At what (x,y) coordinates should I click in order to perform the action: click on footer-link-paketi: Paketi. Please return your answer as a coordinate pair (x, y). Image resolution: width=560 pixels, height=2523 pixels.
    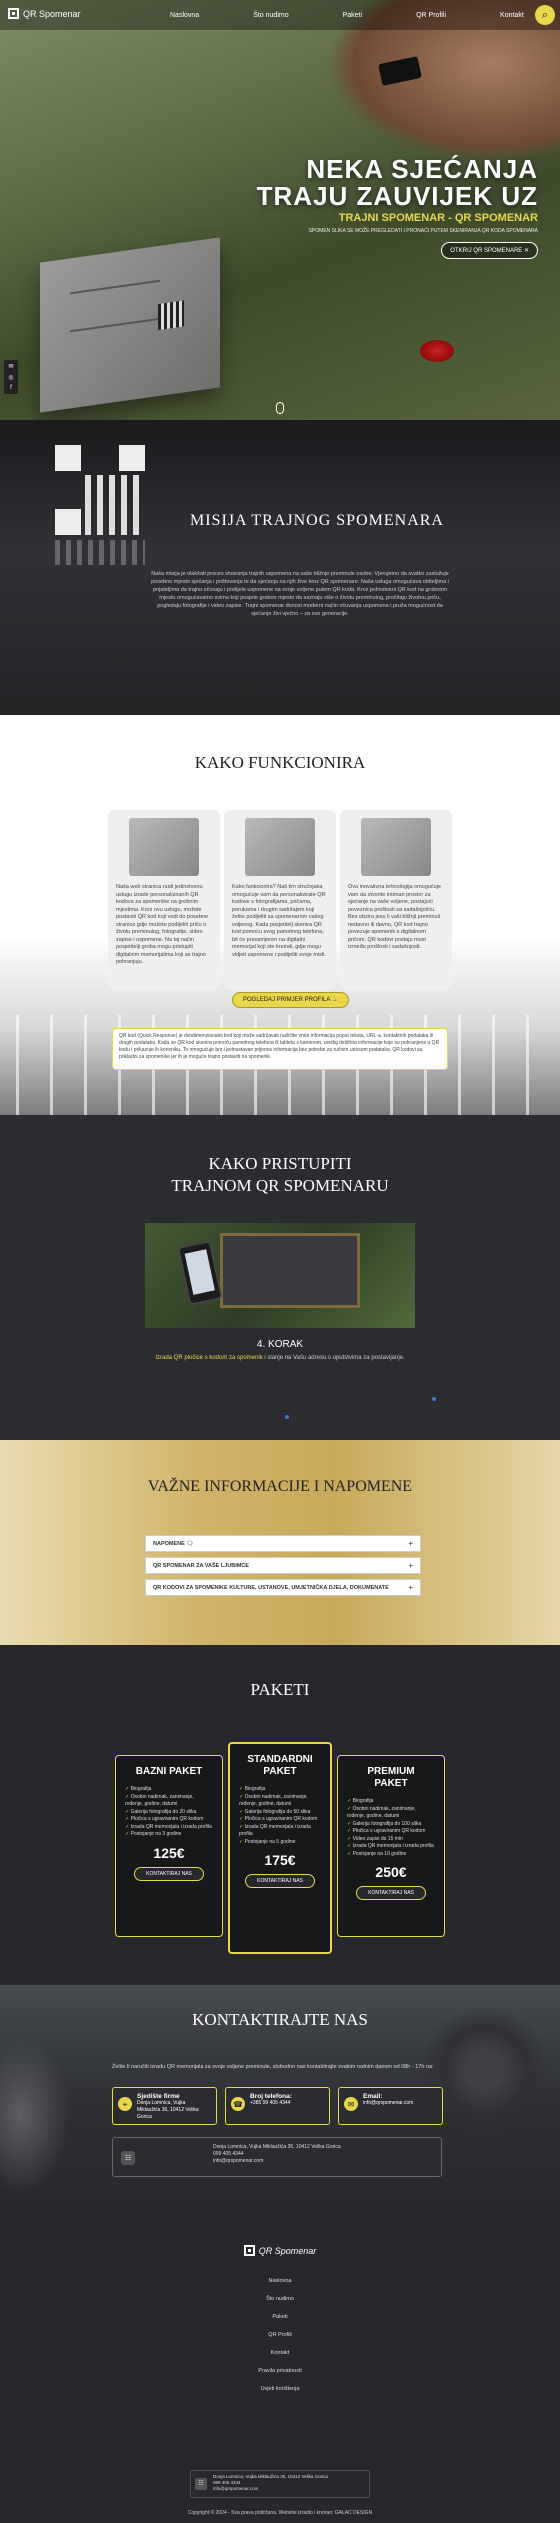
    Looking at the image, I should click on (280, 2323).